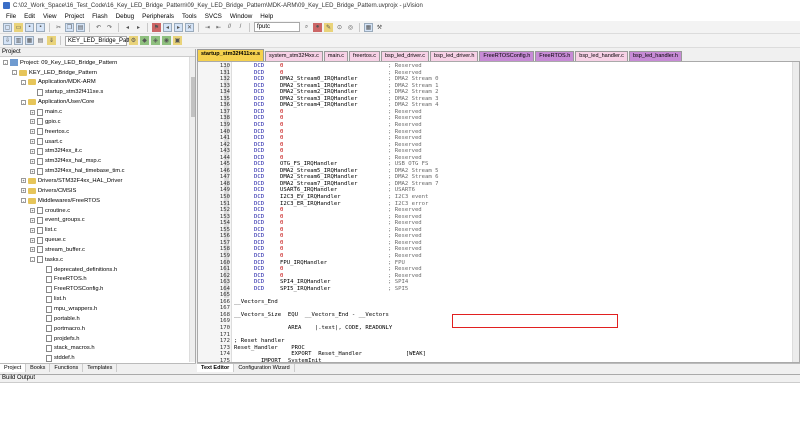 This screenshot has height=435, width=800. I want to click on target-select: KEY_LED_Bridge_Pattern, so click(101, 40).